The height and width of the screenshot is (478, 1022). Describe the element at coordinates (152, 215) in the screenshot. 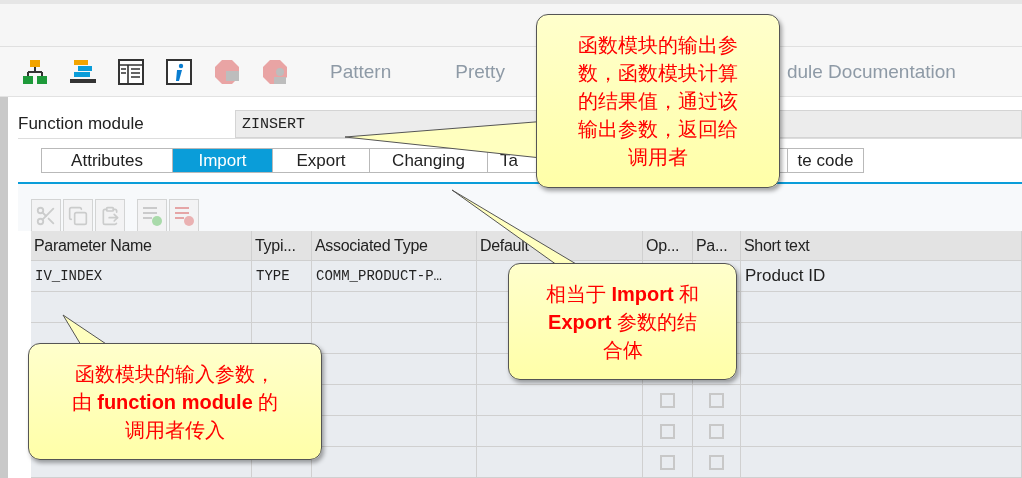

I see `add-row-icon` at that location.